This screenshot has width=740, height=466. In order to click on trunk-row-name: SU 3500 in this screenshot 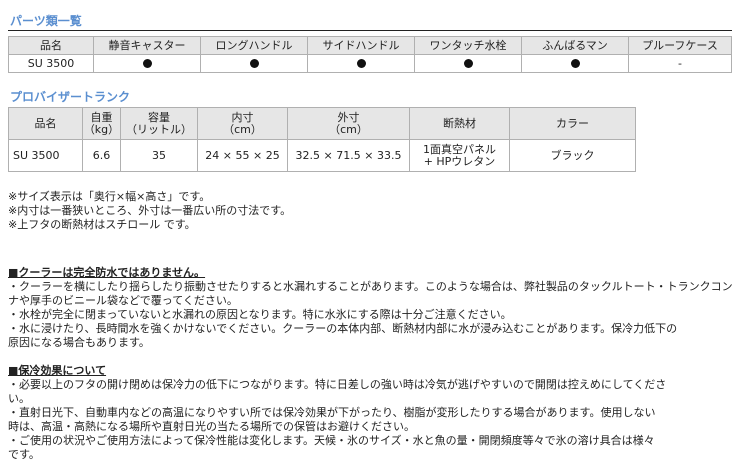, I will do `click(45, 155)`.